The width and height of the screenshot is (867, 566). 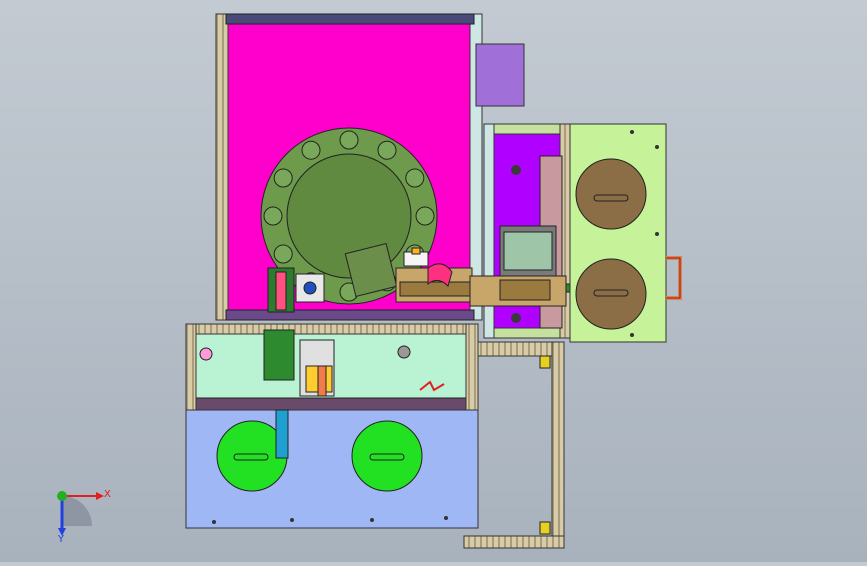 What do you see at coordinates (107, 494) in the screenshot?
I see `x-axis-label: X` at bounding box center [107, 494].